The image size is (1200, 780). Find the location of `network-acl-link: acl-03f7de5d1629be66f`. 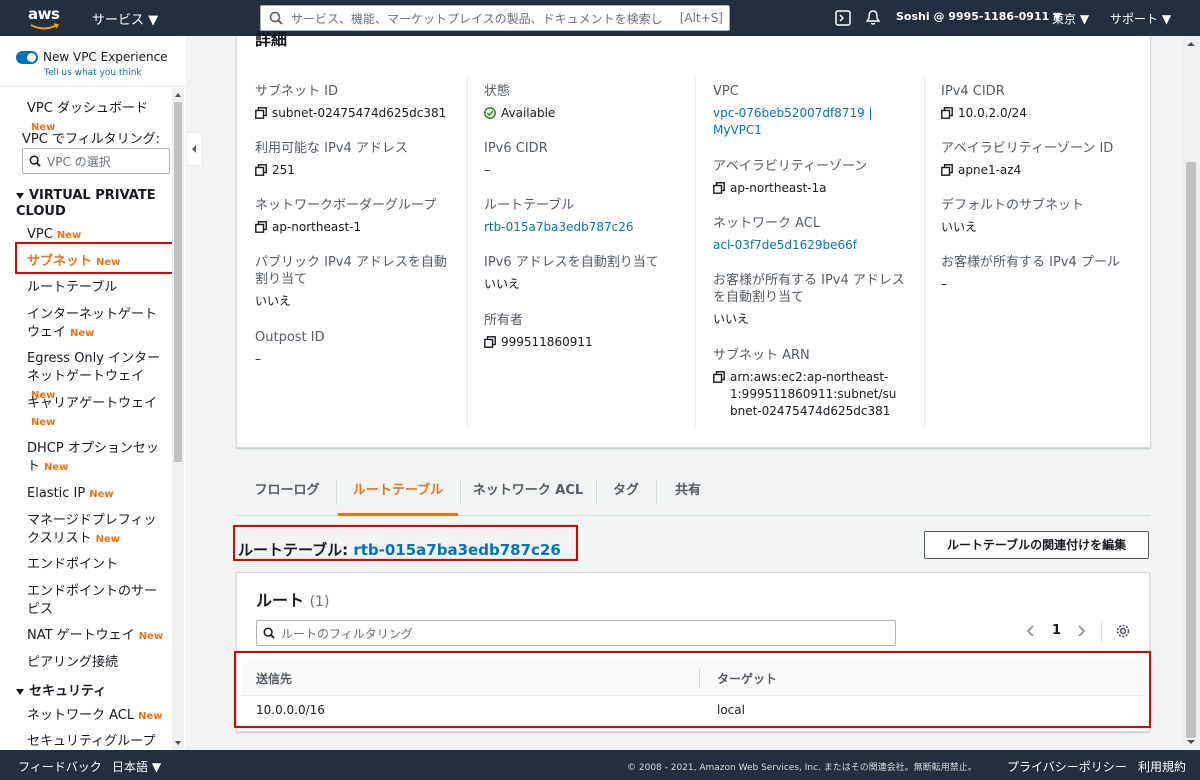

network-acl-link: acl-03f7de5d1629be66f is located at coordinates (785, 245).